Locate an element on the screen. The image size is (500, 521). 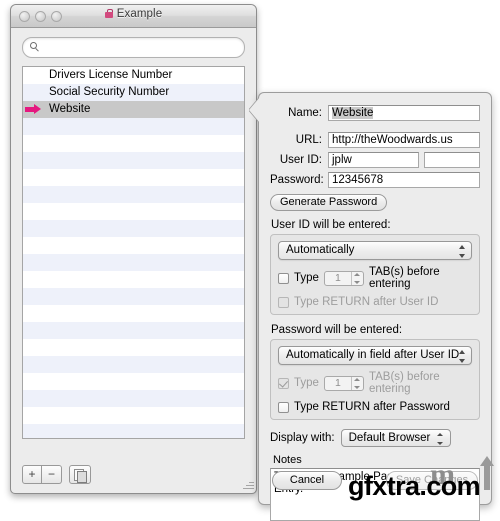
list-item-label: Social Security Number is located at coordinates (109, 92).